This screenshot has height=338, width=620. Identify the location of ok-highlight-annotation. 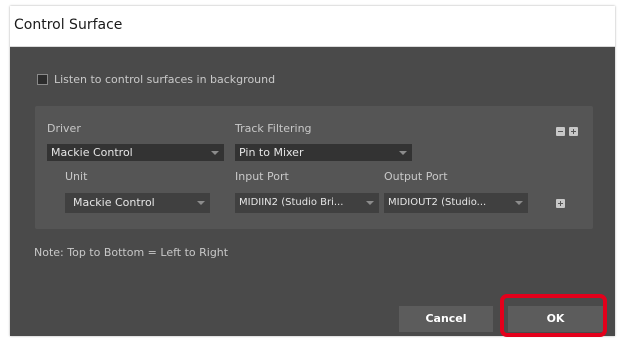
(553, 315).